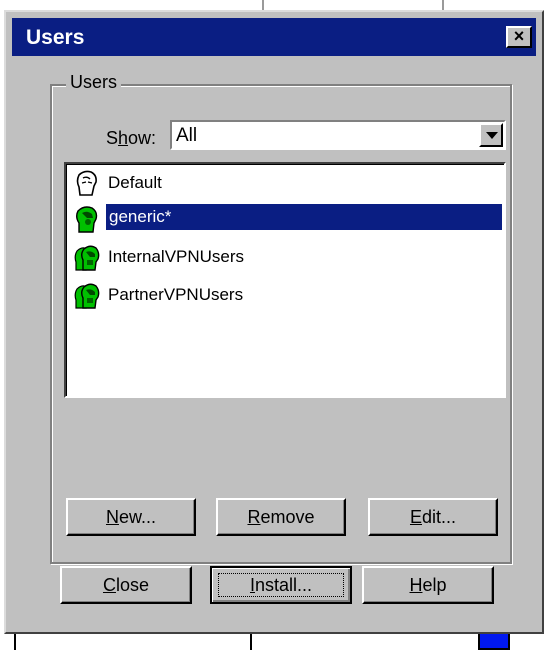  I want to click on focus-rectangle, so click(281, 585).